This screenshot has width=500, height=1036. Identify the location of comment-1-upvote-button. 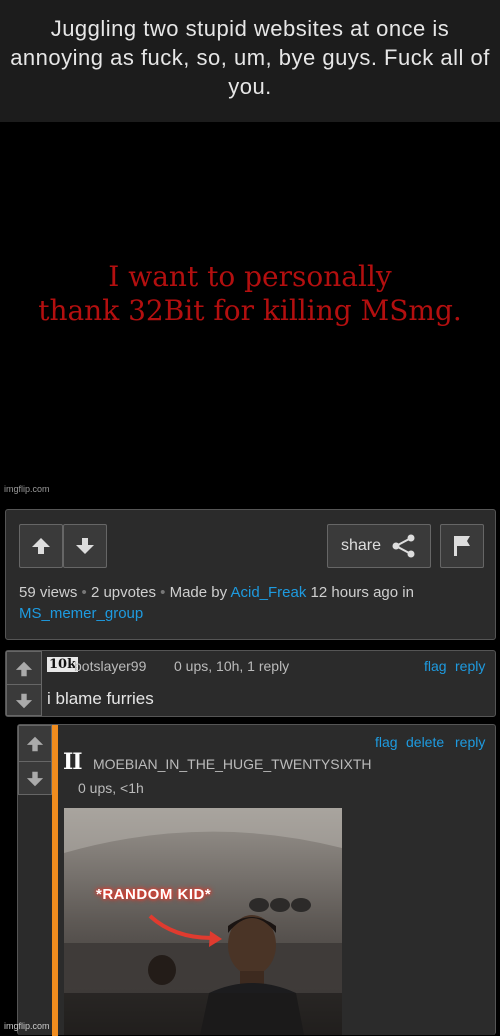
(24, 669).